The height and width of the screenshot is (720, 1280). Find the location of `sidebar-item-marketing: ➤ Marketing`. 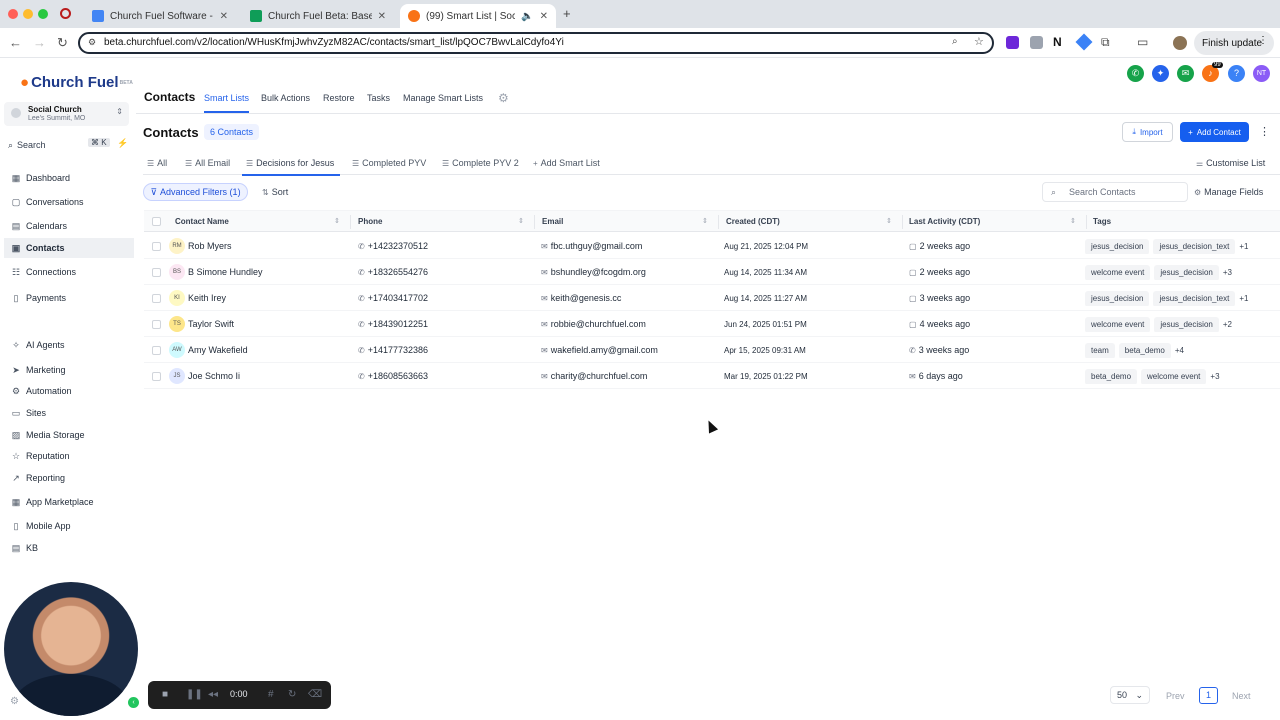

sidebar-item-marketing: ➤ Marketing is located at coordinates (72, 370).